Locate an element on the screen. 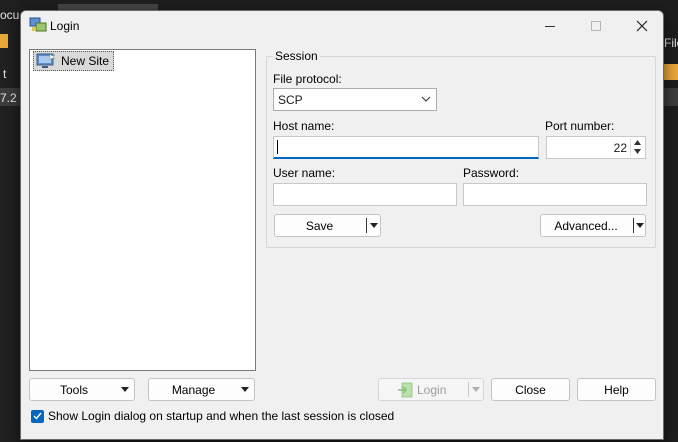  caret-up-icon is located at coordinates (637, 142).